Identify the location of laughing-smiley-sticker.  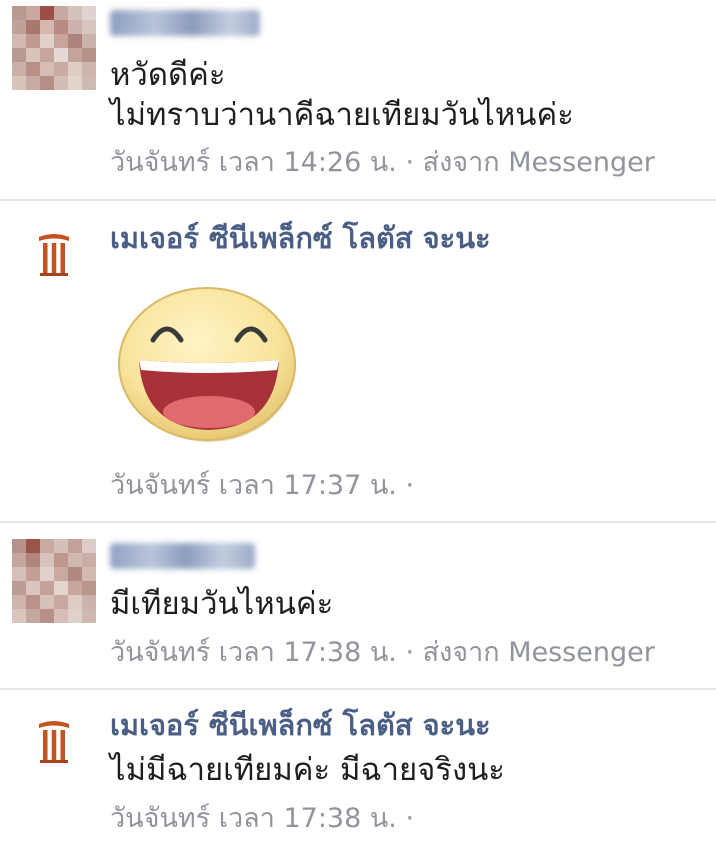
(207, 364).